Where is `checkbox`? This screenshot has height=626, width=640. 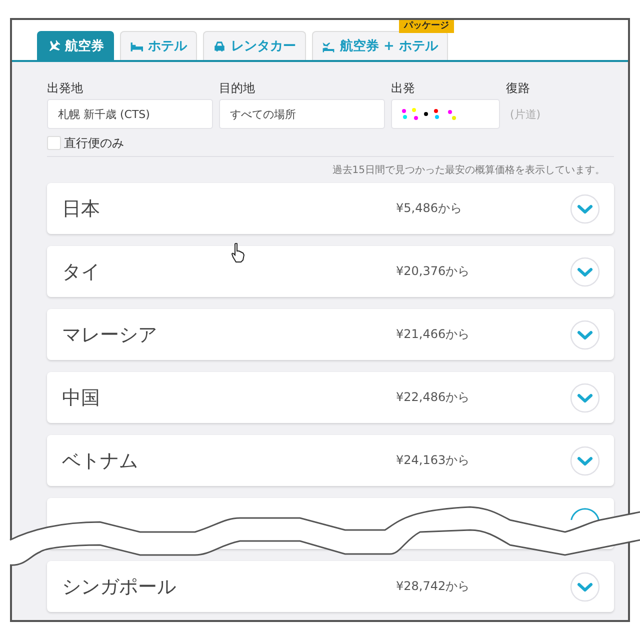 checkbox is located at coordinates (54, 143).